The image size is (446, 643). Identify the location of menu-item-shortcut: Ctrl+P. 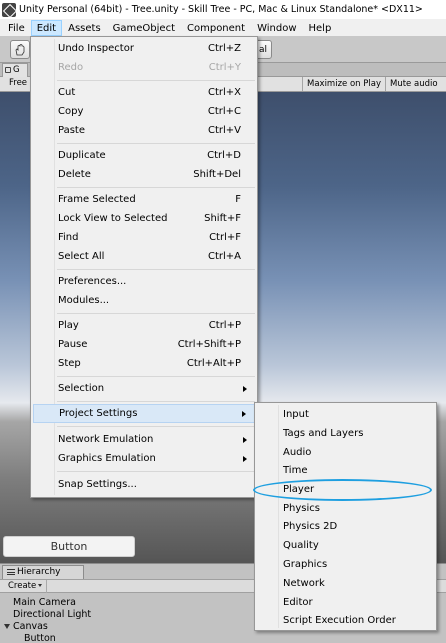
(224, 325).